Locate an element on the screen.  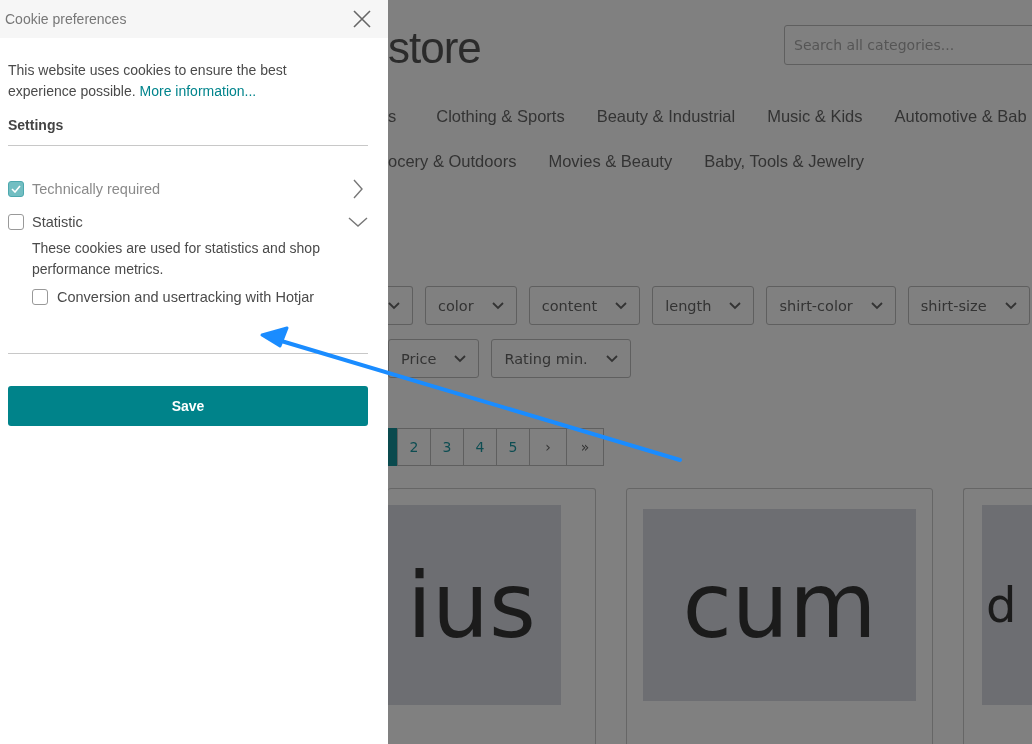
group-label: Technically required is located at coordinates (97, 188).